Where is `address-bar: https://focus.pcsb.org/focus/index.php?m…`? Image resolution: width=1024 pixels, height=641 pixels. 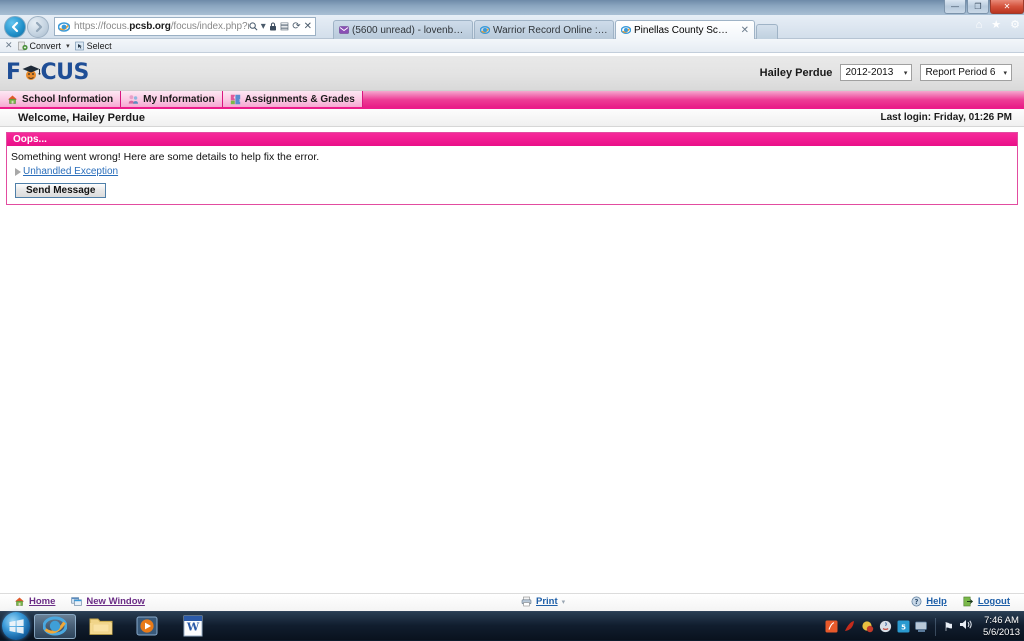
address-bar: https://focus.pcsb.org/focus/index.php?m… is located at coordinates (185, 26).